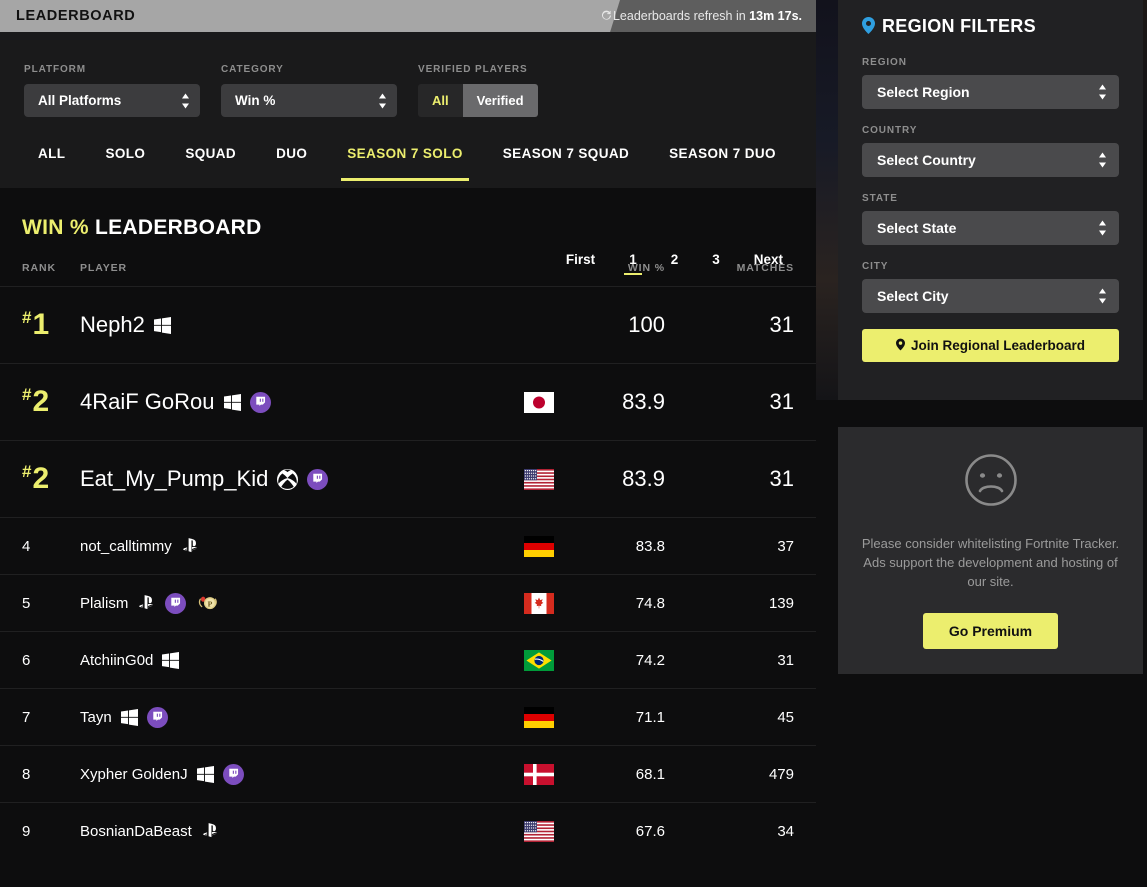  I want to click on tab-all: ALL, so click(51, 160).